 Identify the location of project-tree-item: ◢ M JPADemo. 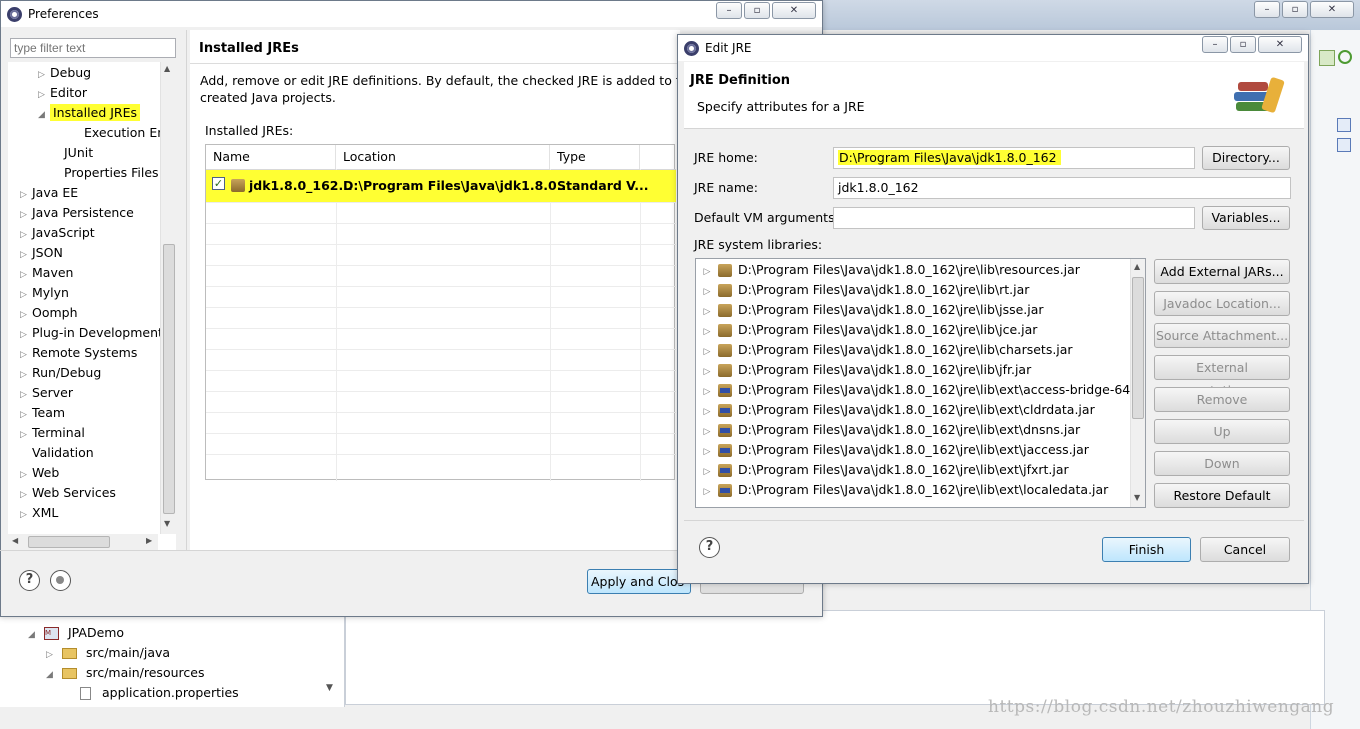
(76, 633).